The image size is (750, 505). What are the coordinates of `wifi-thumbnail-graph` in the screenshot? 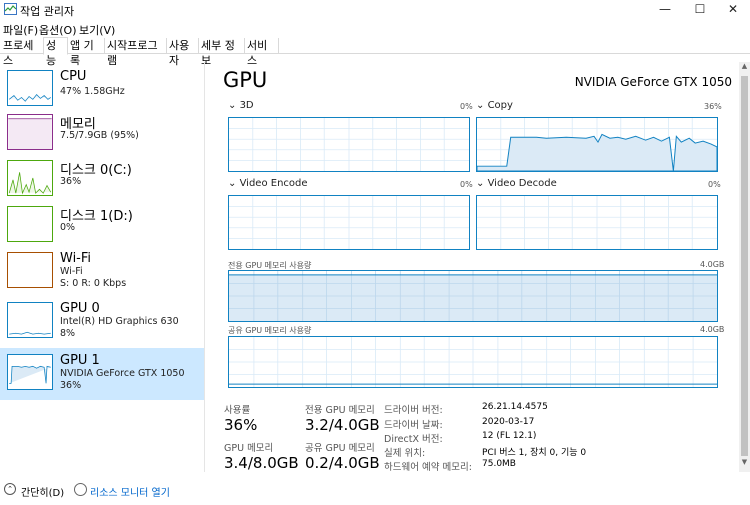 It's located at (30, 270).